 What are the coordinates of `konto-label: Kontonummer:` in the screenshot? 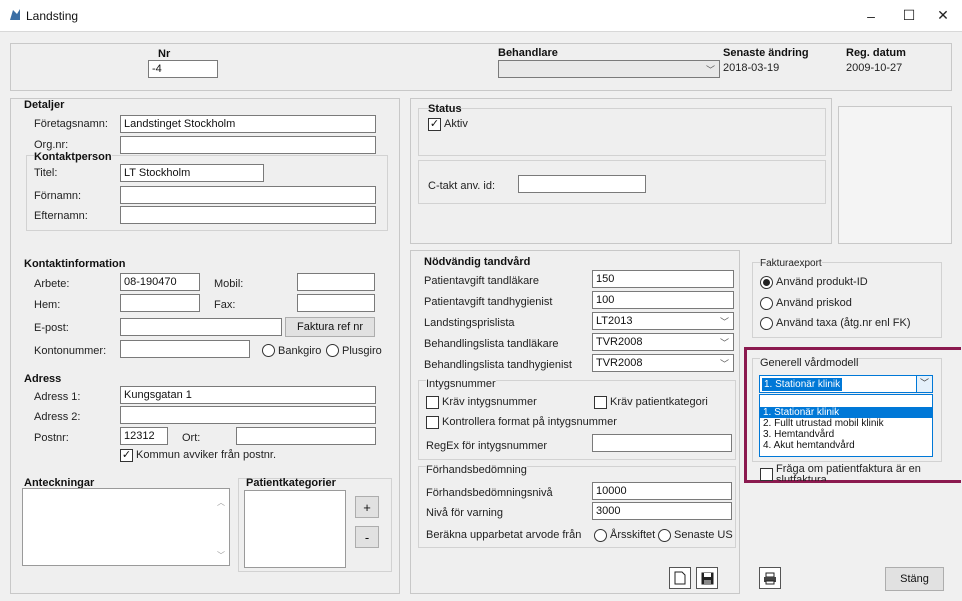 It's located at (70, 351).